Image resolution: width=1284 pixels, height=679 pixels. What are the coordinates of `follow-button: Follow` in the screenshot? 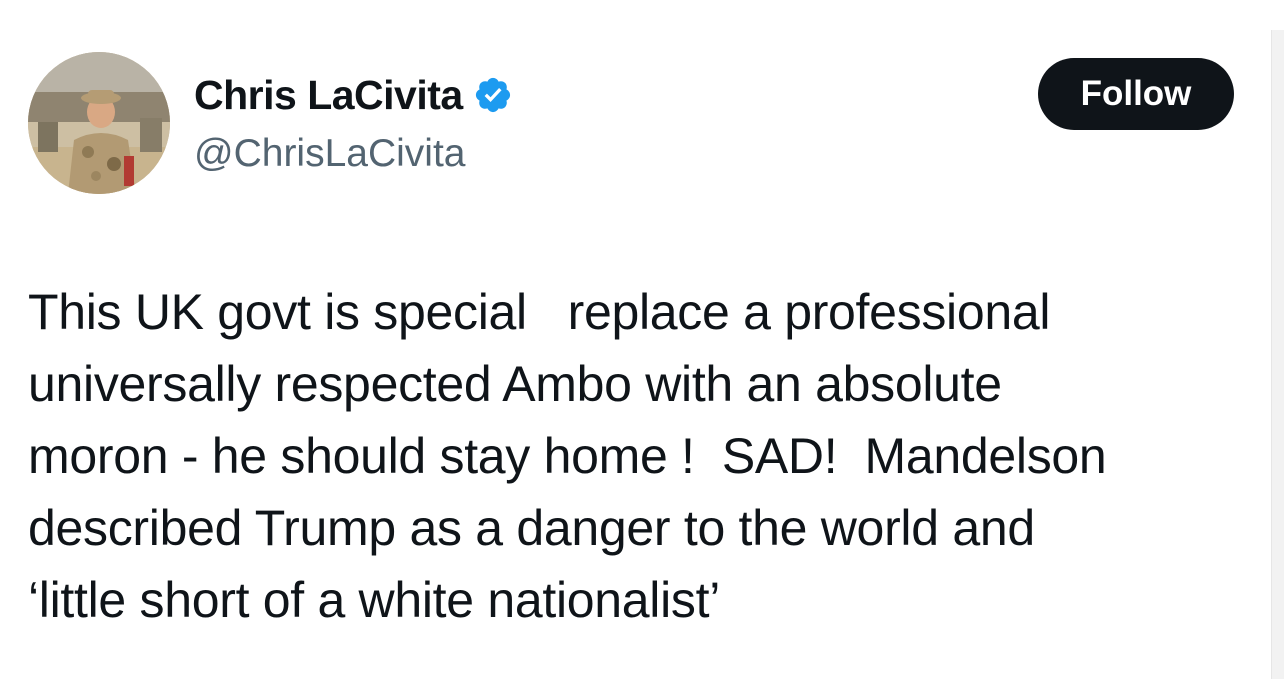 It's located at (1136, 94).